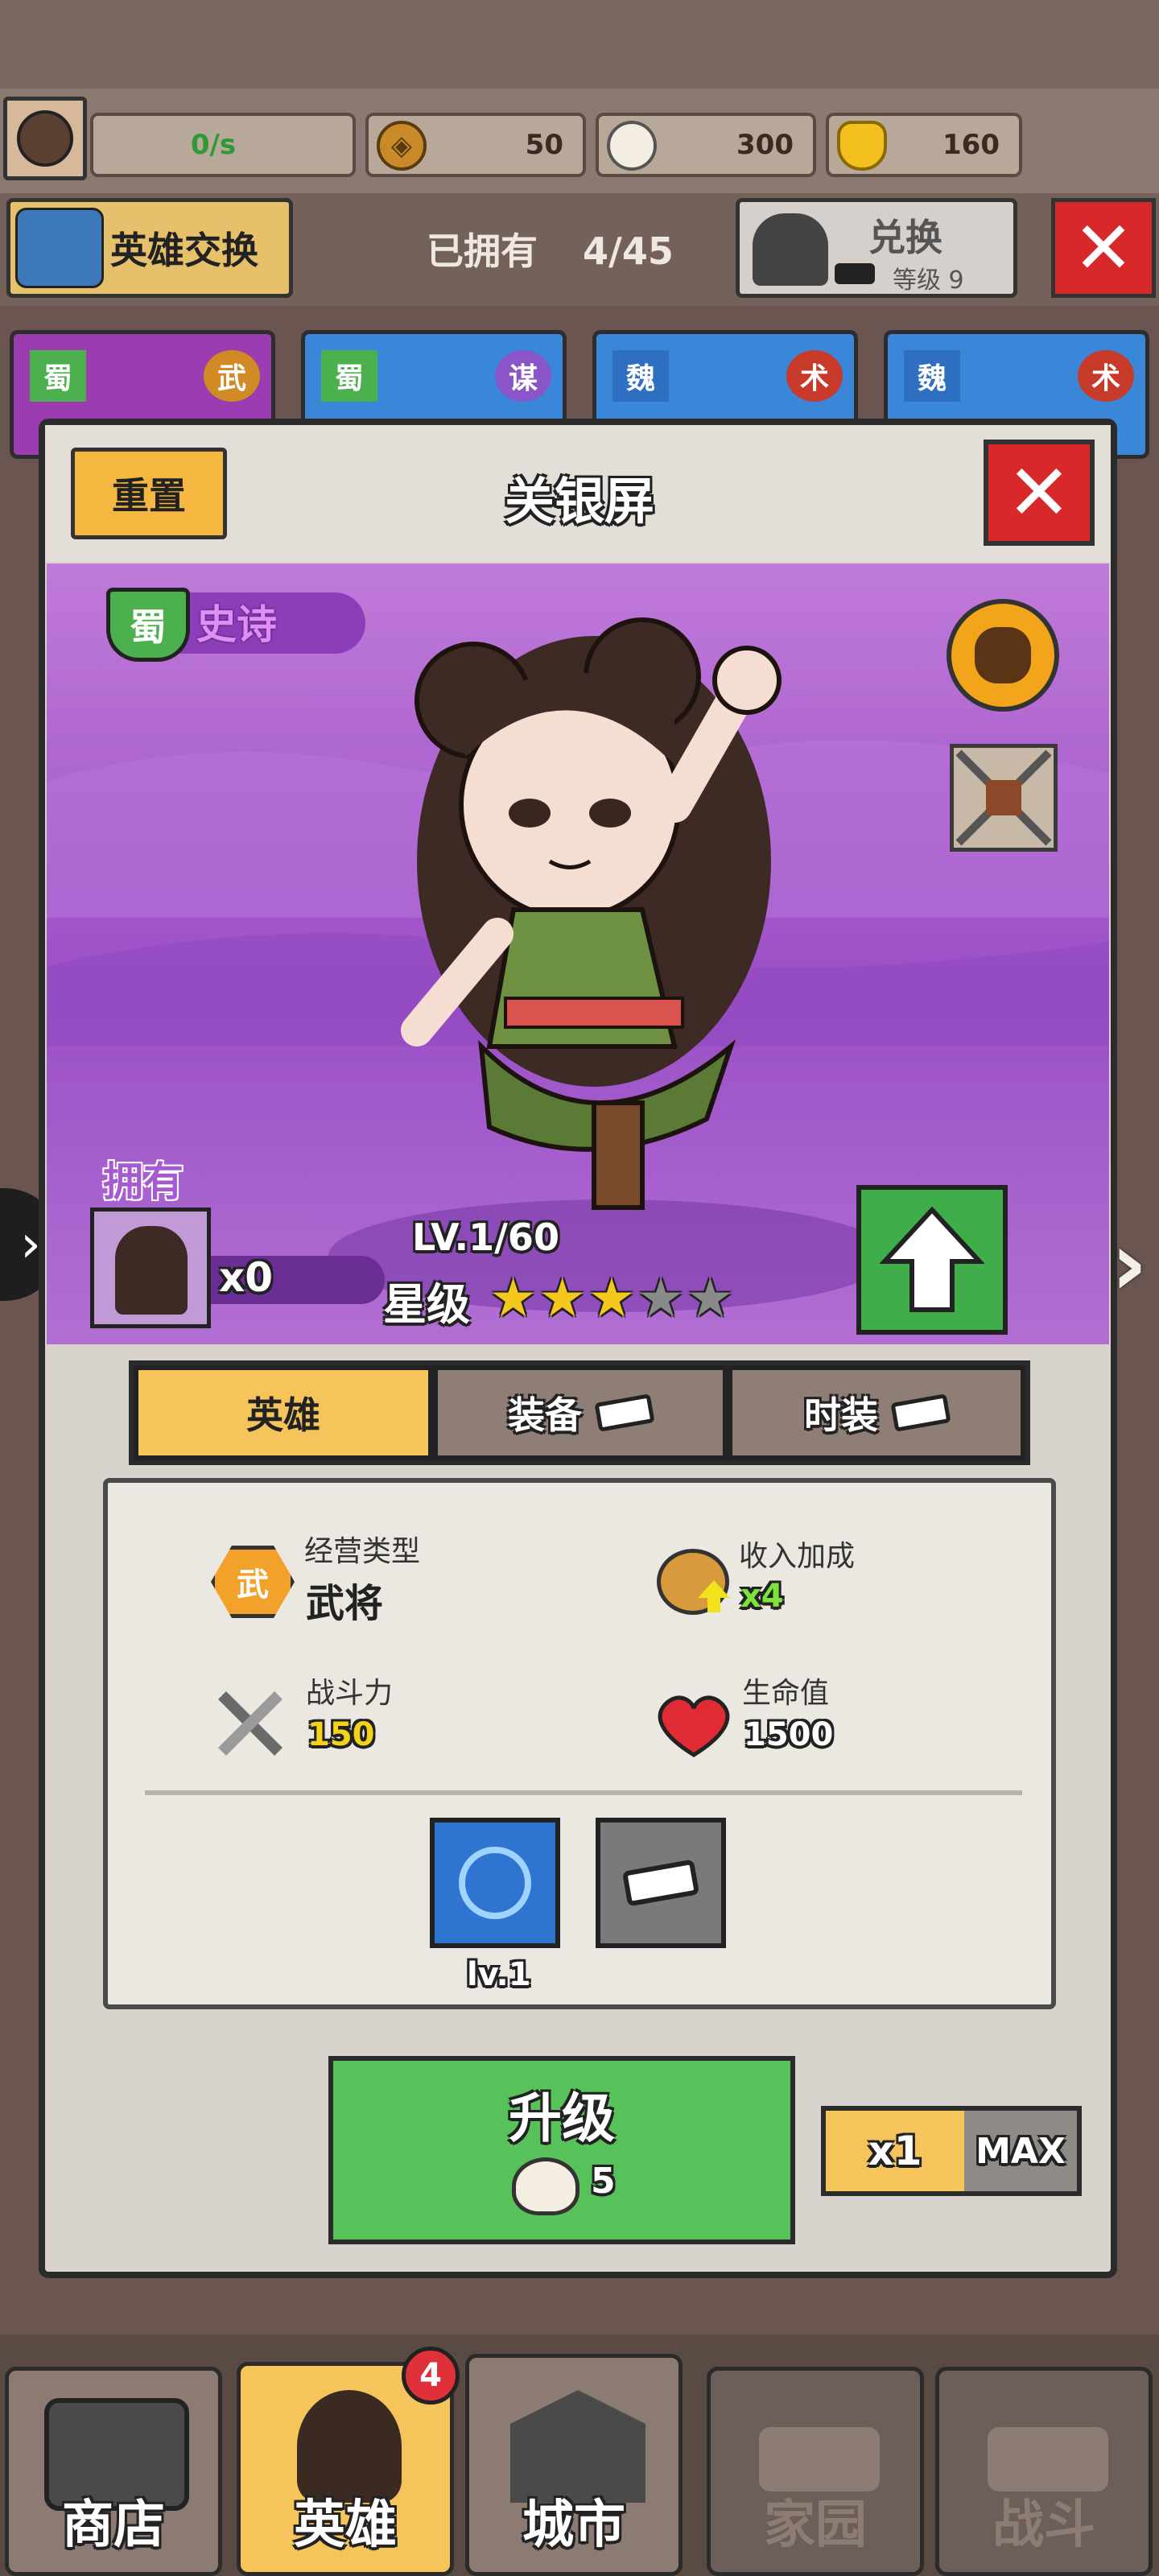 This screenshot has height=2576, width=1159. I want to click on hero-swap-button: 英雄交换, so click(149, 248).